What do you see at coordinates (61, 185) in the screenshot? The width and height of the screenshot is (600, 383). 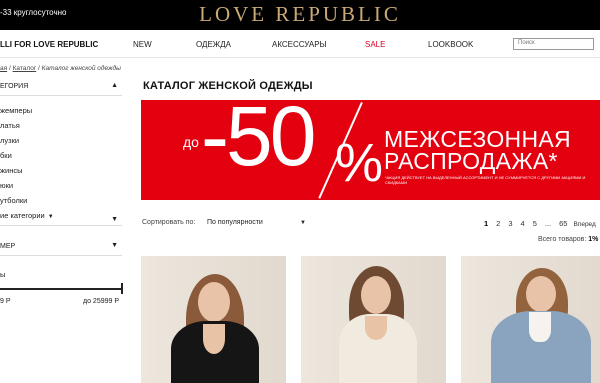 I see `category-item-trousers: юки` at bounding box center [61, 185].